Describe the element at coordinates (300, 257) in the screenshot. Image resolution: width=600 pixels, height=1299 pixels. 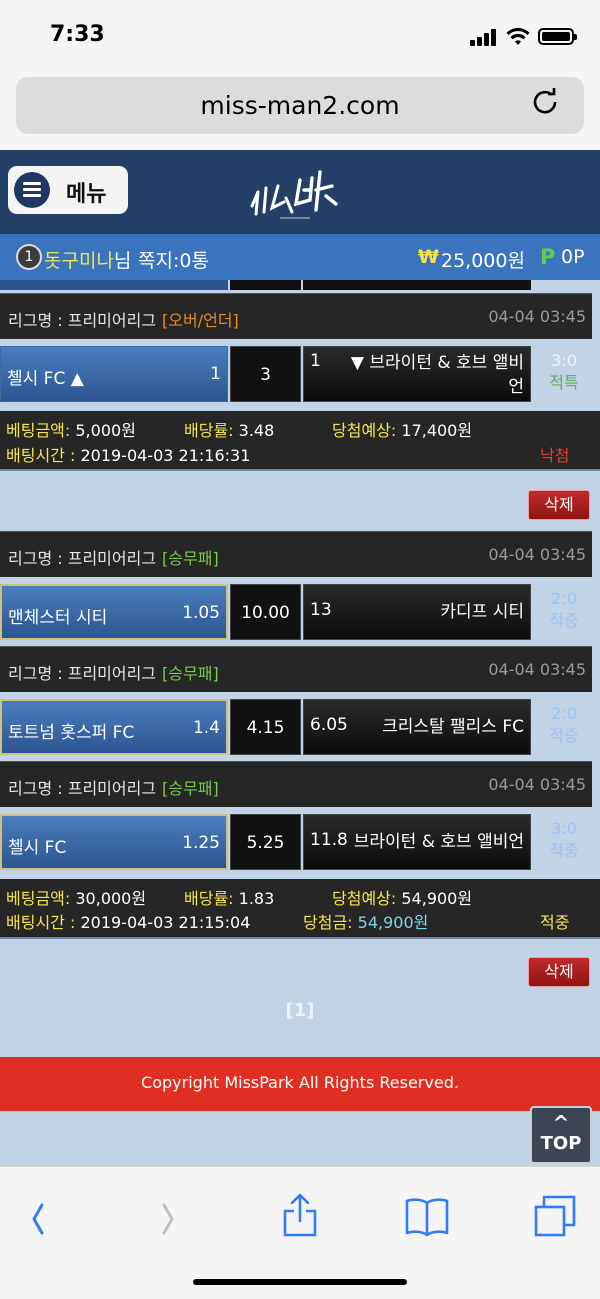
I see `user-info-bar: 1 돗구미나님 쪽지:0통 ₩ 25,000원 P 0P` at that location.